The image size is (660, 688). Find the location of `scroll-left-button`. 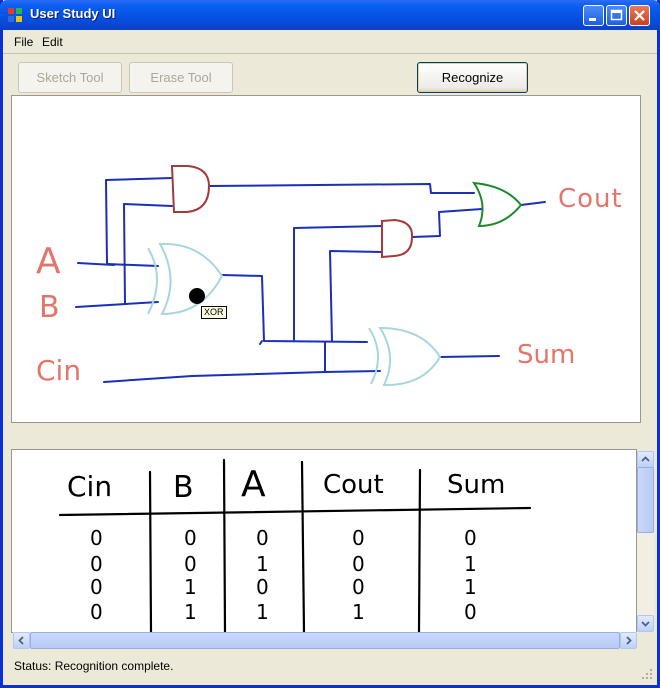

scroll-left-button is located at coordinates (21, 640).